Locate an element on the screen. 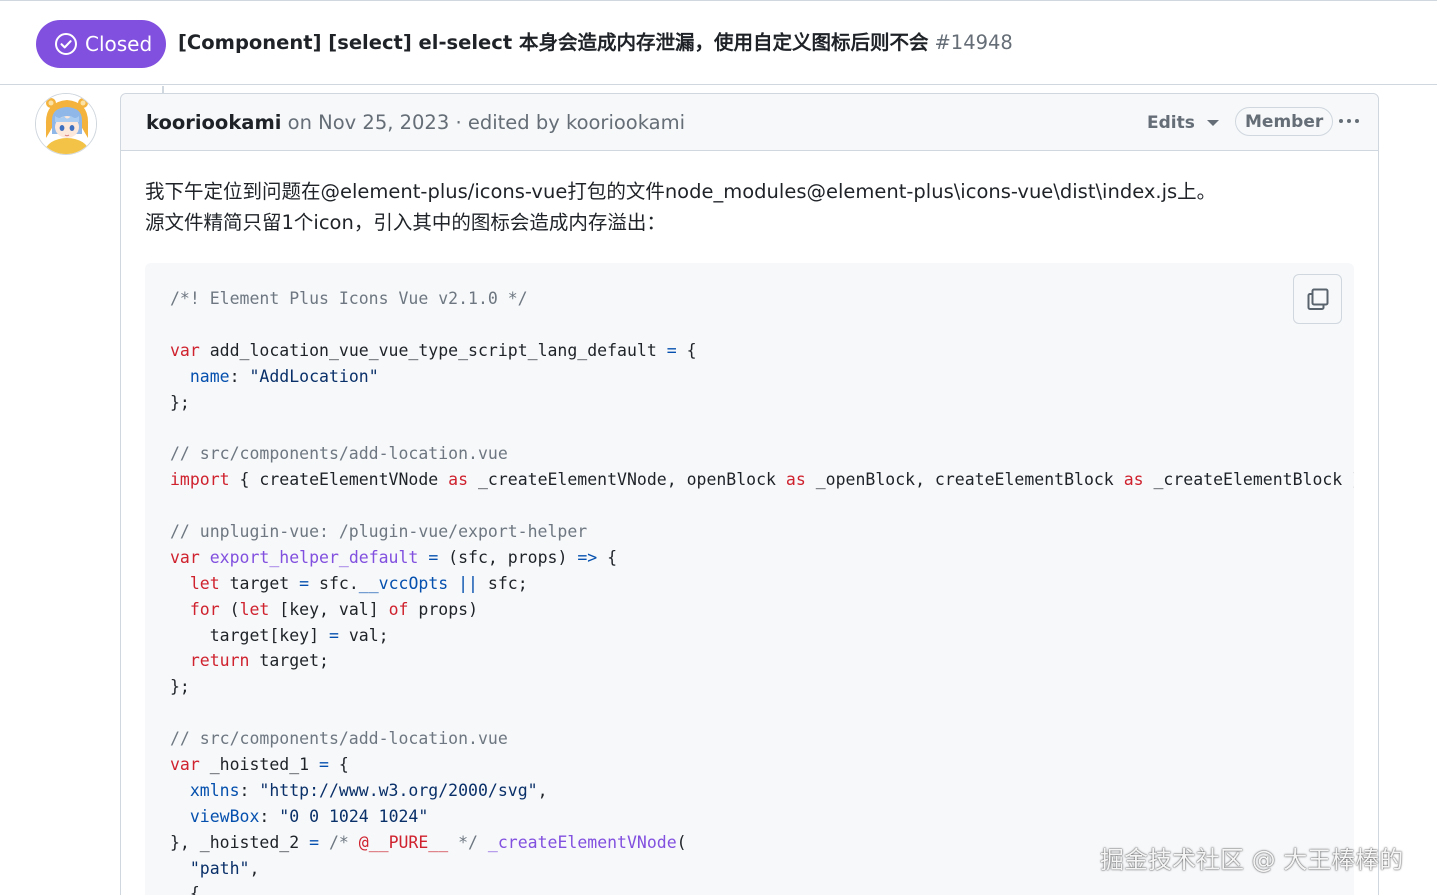 This screenshot has height=895, width=1437. code-token: as is located at coordinates (795, 480).